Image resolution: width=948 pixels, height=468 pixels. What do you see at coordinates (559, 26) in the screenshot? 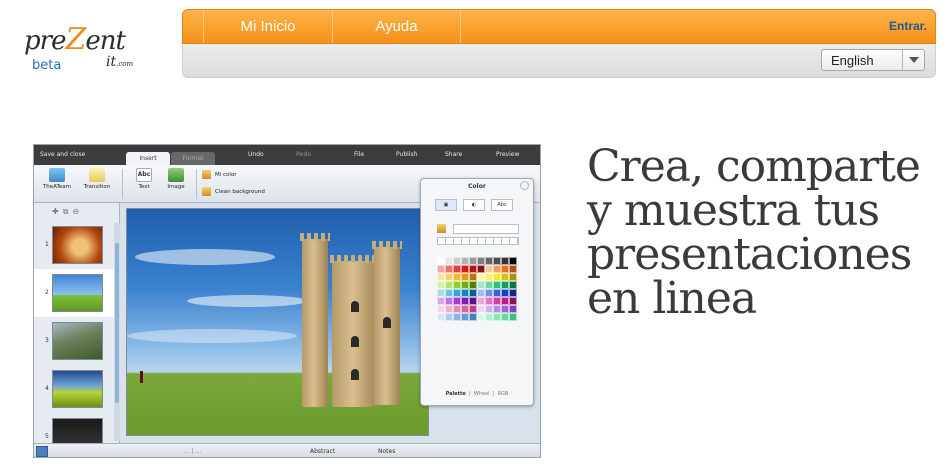
I see `main-nav: Mi Inicio Ayuda Entrar.` at bounding box center [559, 26].